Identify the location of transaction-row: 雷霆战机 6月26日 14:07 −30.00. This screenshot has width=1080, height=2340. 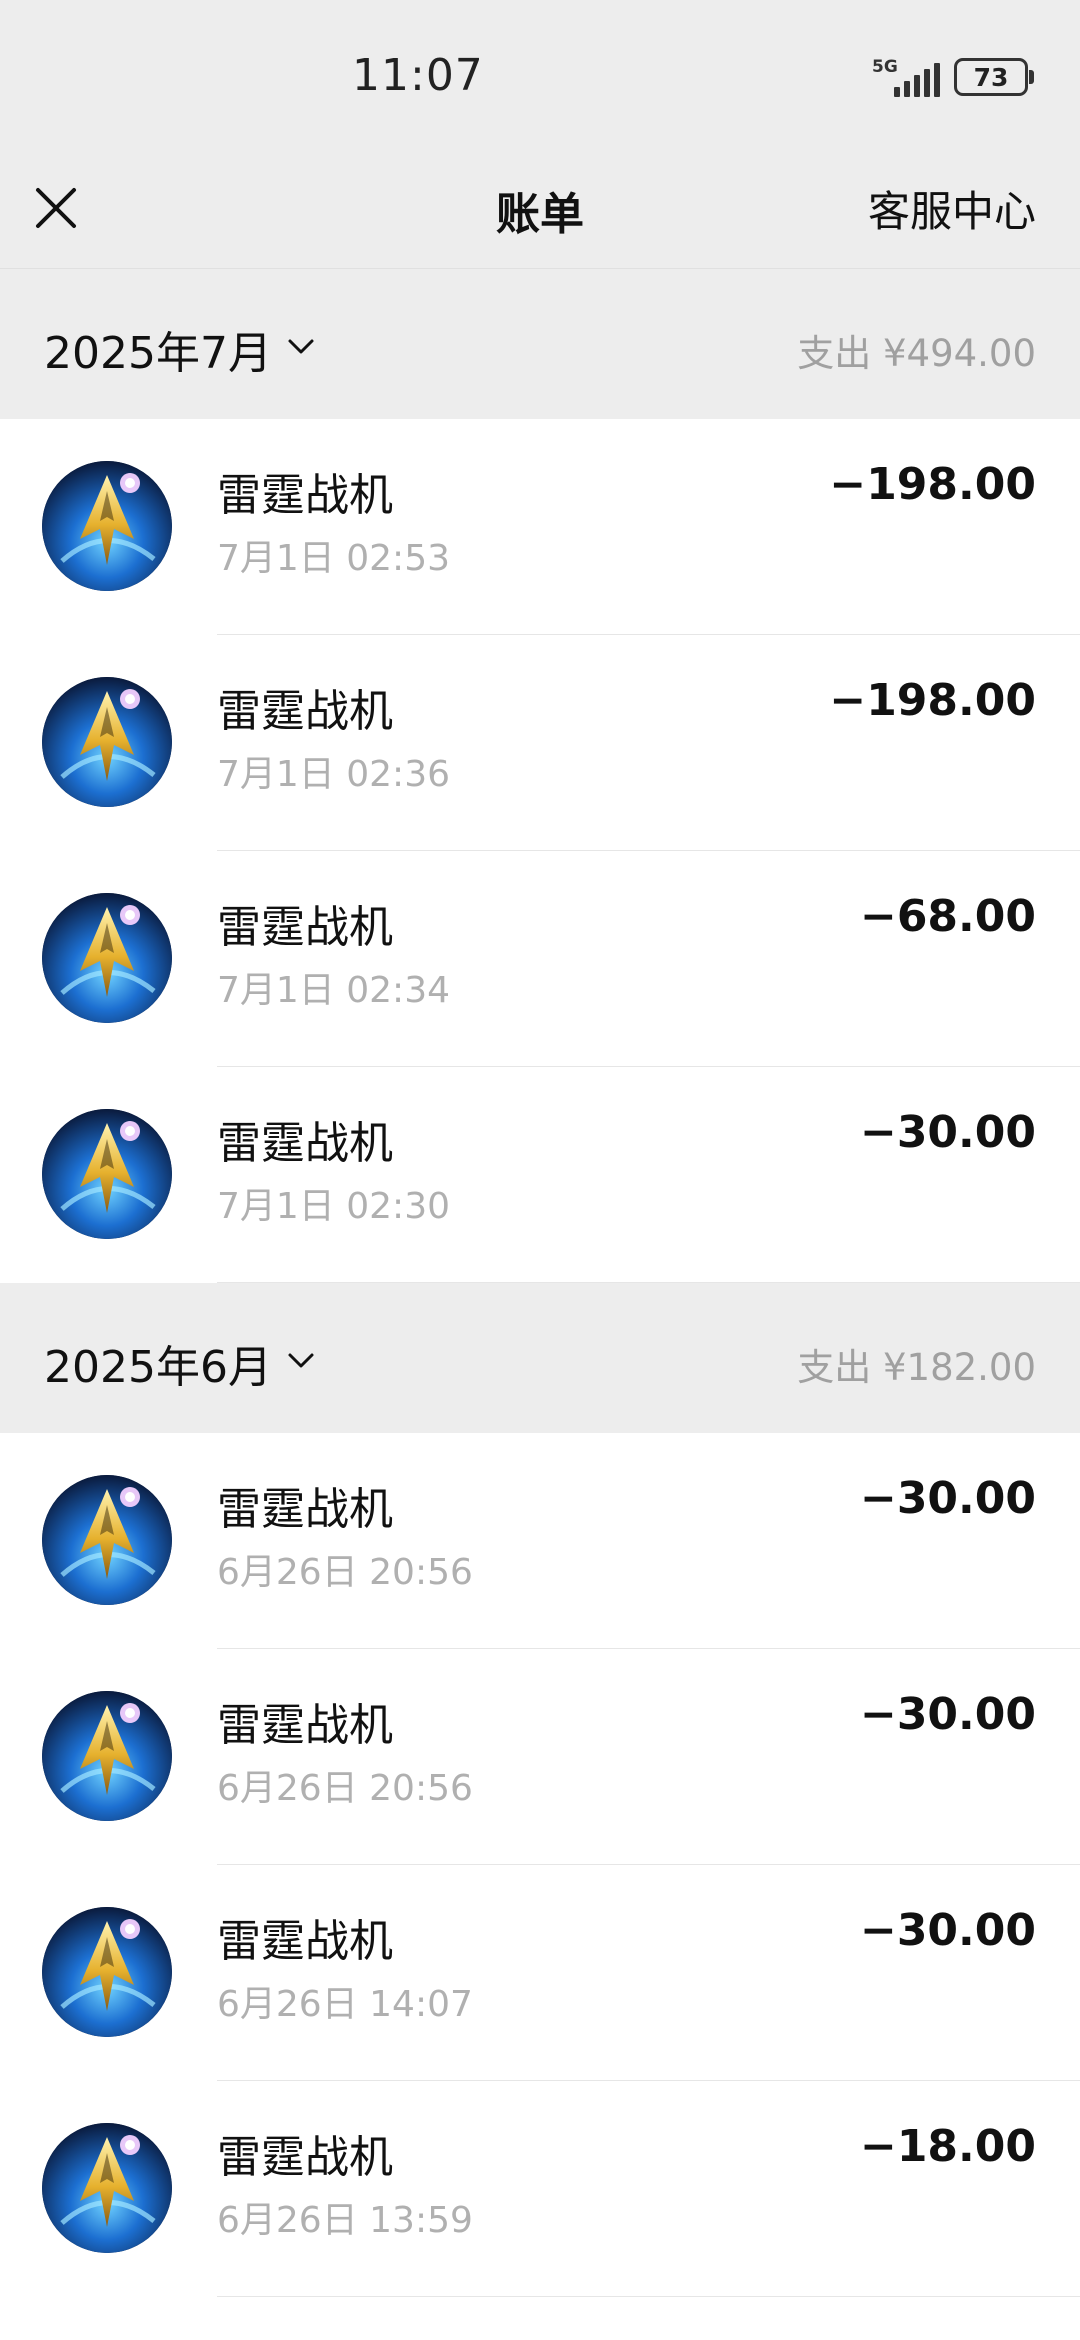
(540, 1973).